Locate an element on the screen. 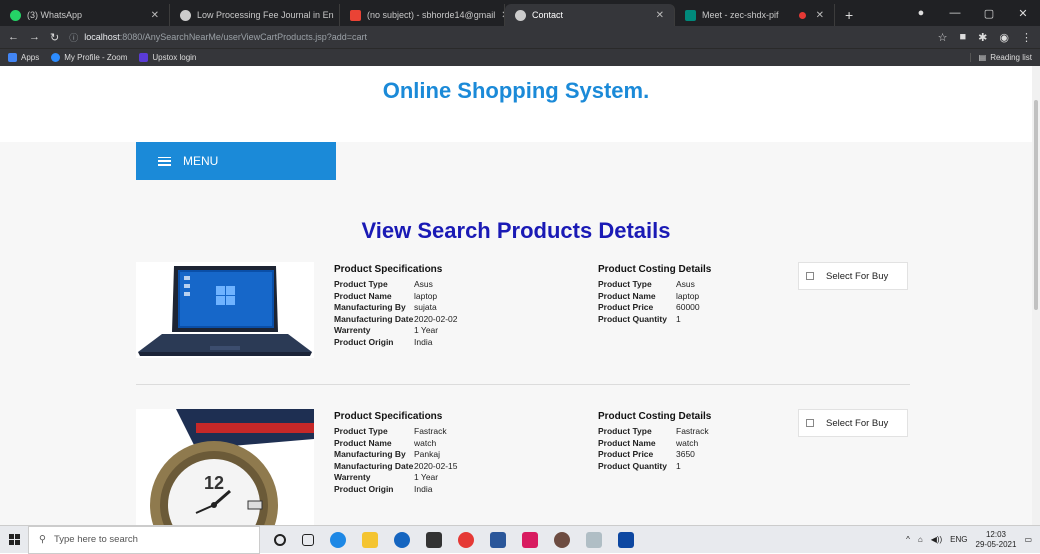 This screenshot has height=554, width=1040. snip-icon is located at coordinates (530, 540).